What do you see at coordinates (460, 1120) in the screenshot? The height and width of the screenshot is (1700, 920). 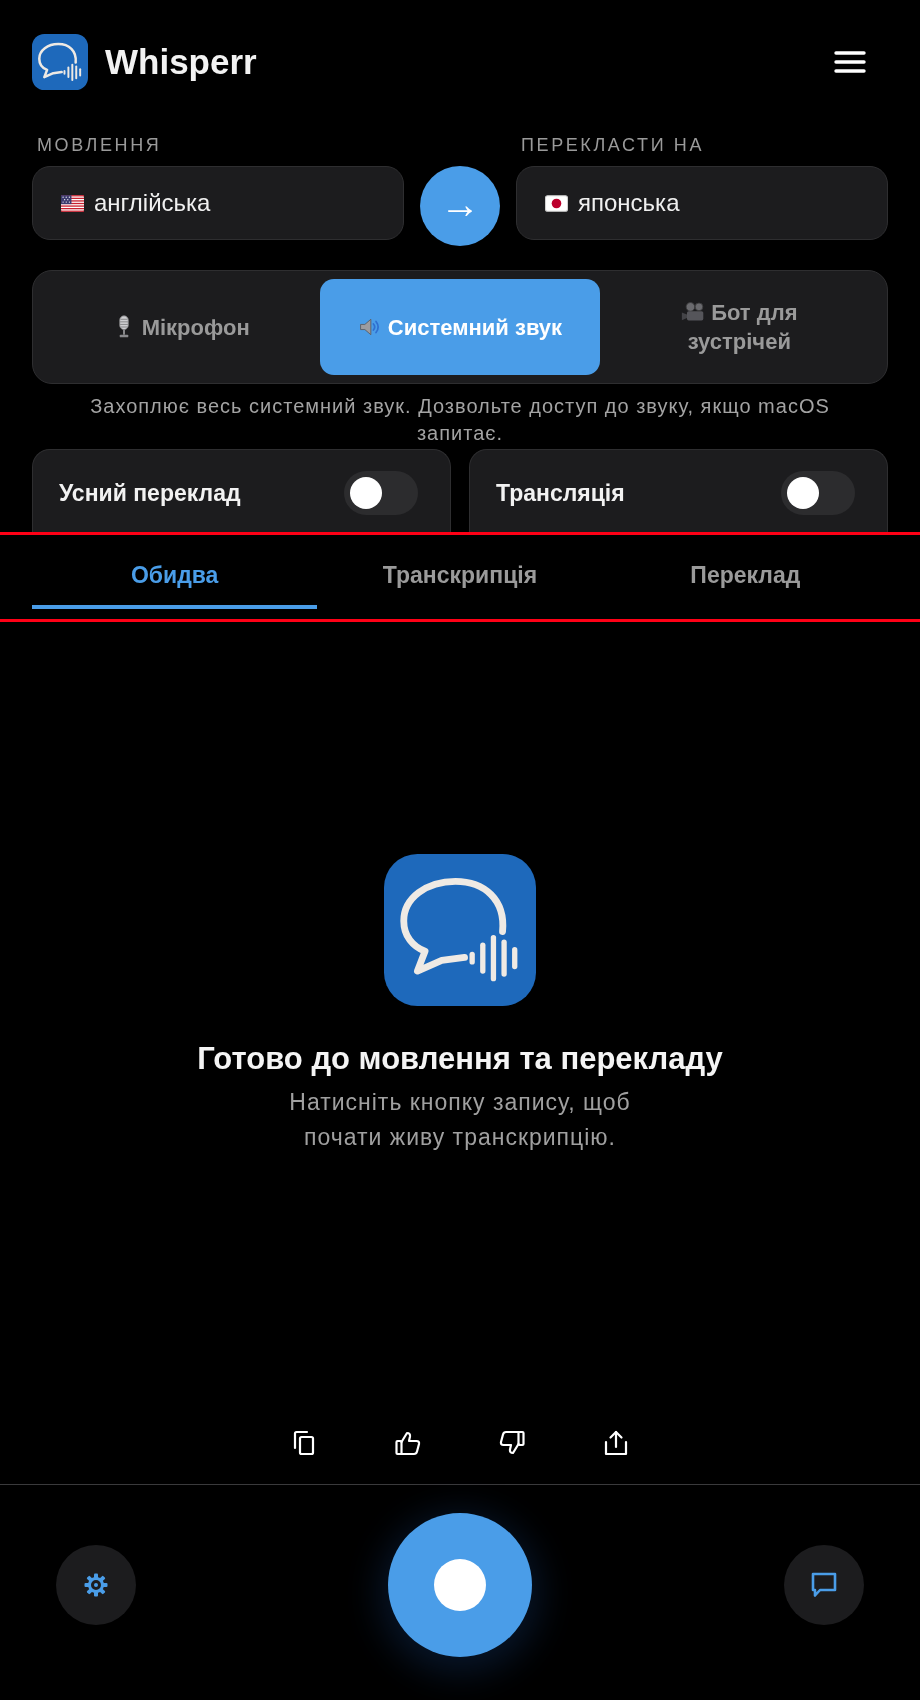 I see `empty-state-subtitle: Натисніть кнопку запису, щоб почати живу транскрипцію.` at bounding box center [460, 1120].